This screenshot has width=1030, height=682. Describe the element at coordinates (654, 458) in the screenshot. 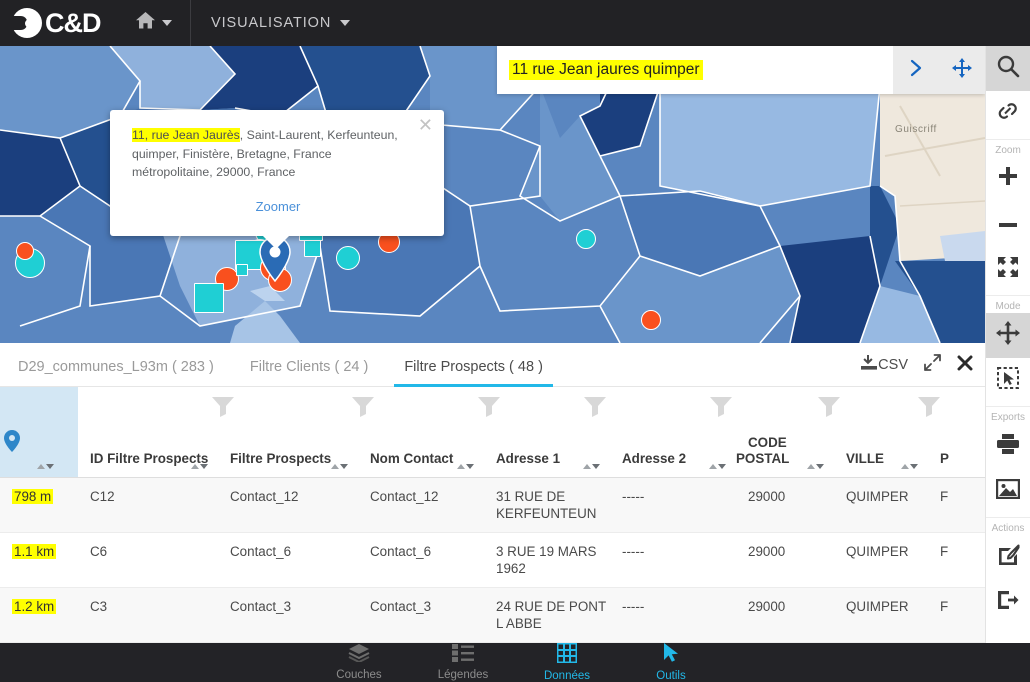

I see `column-label: Adresse 2` at that location.